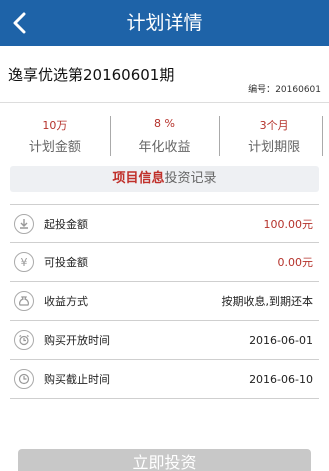 The height and width of the screenshot is (471, 329). What do you see at coordinates (164, 460) in the screenshot?
I see `invest-now-button: 立即投资` at bounding box center [164, 460].